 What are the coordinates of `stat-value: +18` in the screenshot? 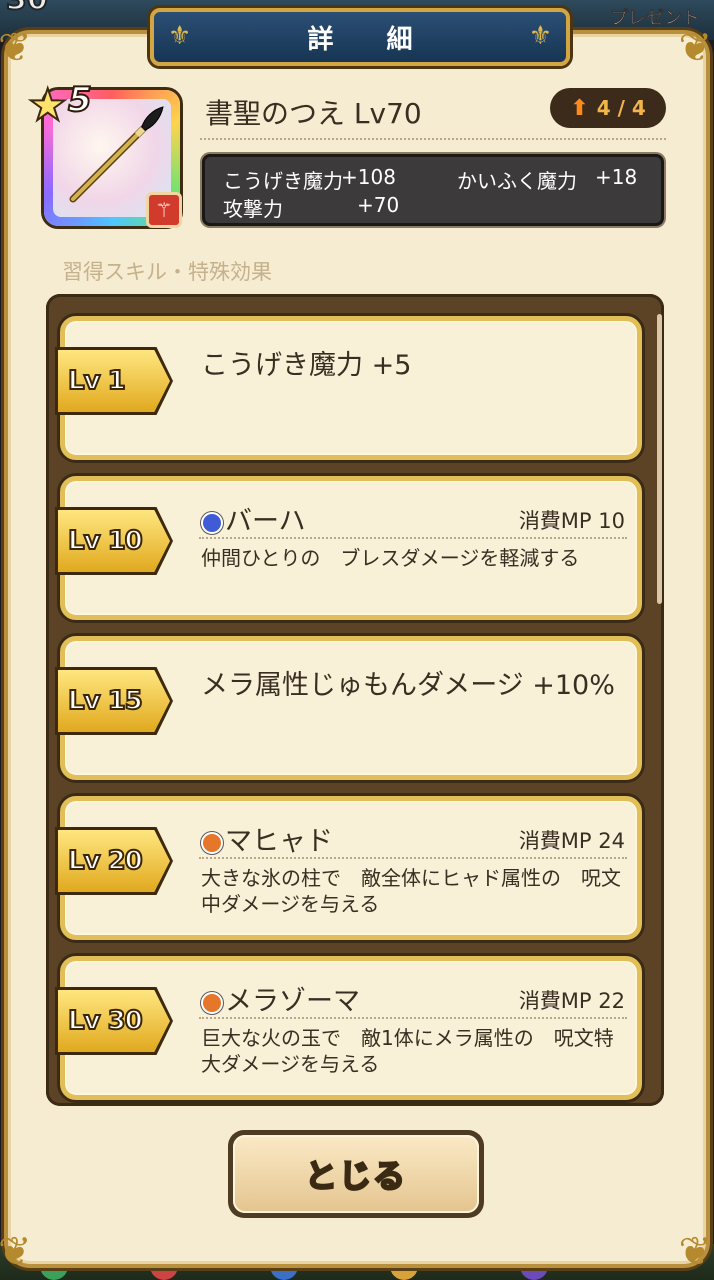 It's located at (616, 177).